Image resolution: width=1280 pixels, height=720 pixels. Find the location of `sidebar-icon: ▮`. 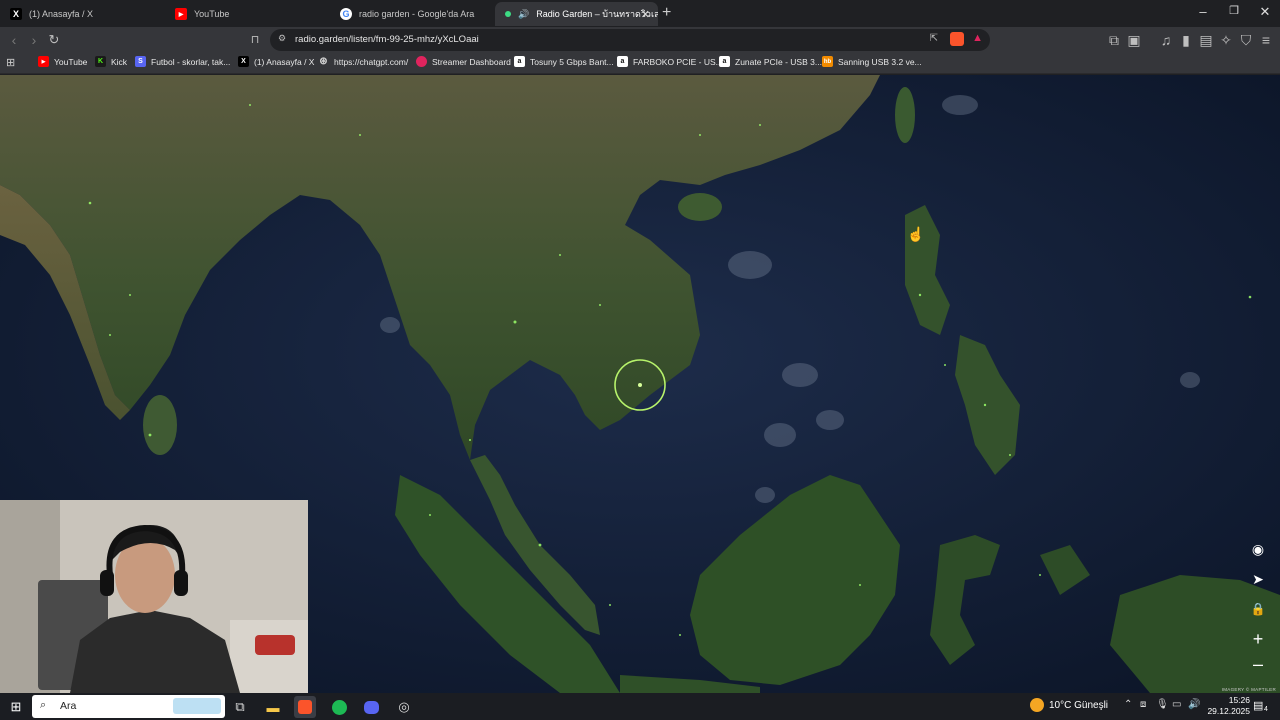

sidebar-icon: ▮ is located at coordinates (1186, 40).